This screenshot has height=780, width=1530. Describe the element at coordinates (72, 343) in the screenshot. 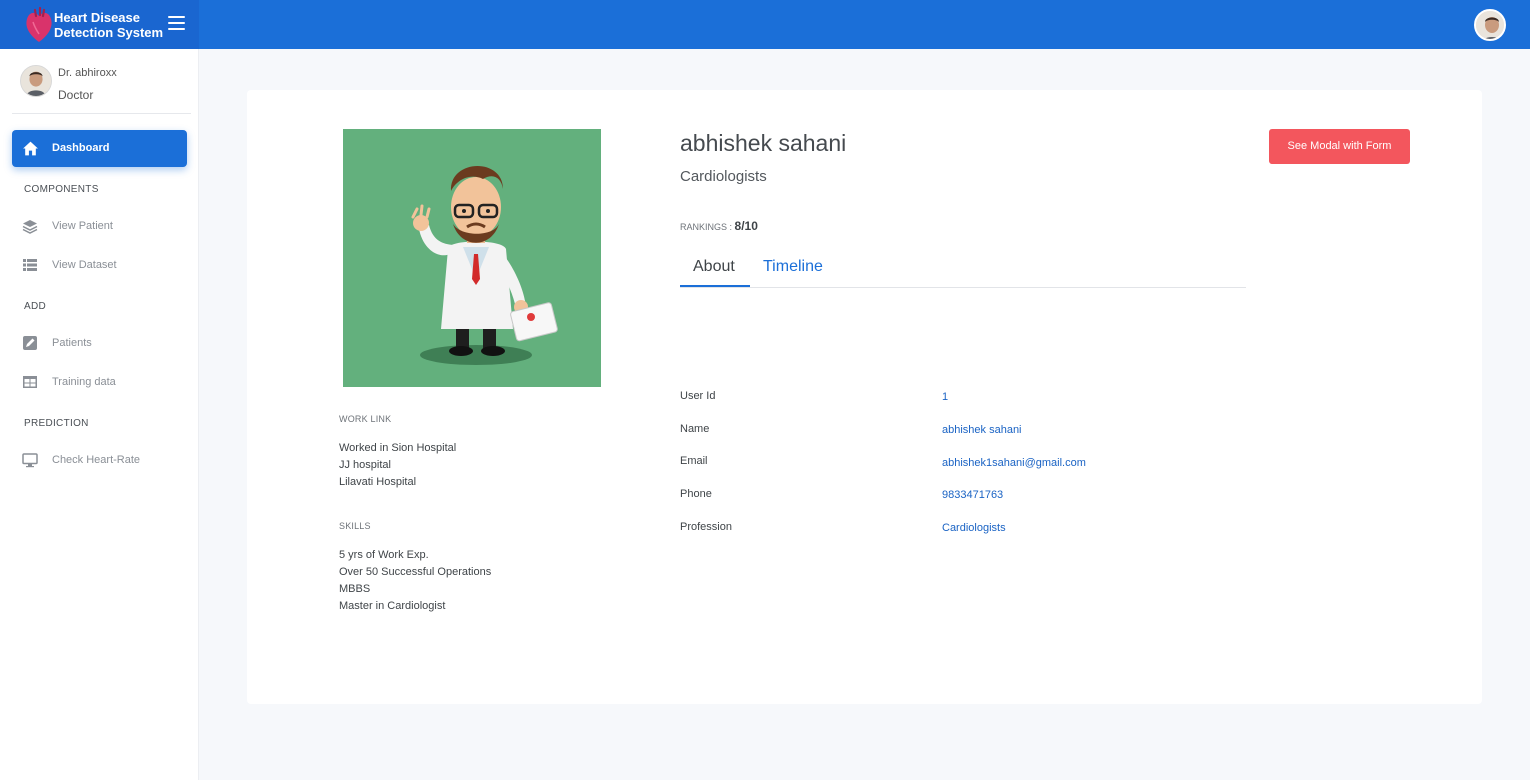

I see `sidebar-item-label: Patients` at that location.